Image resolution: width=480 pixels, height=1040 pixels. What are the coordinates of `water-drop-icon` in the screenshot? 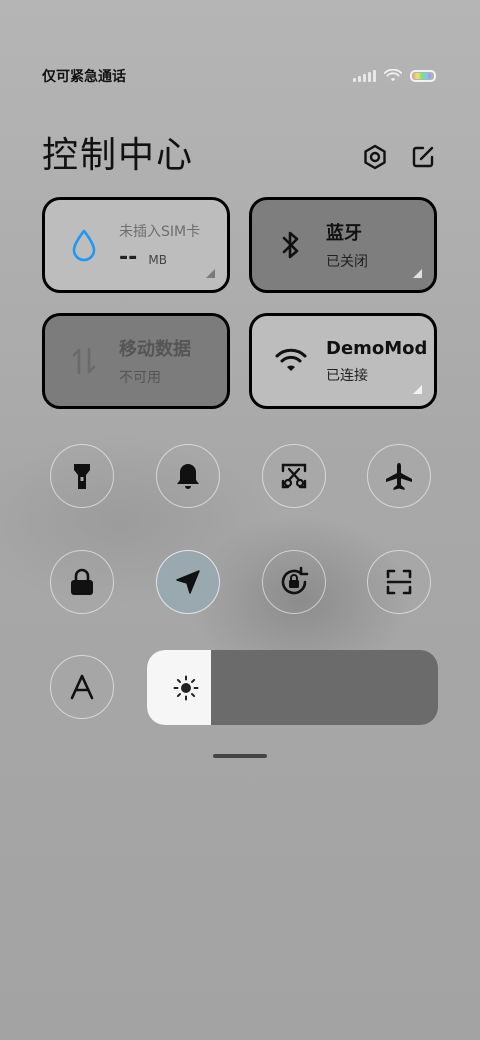 It's located at (84, 245).